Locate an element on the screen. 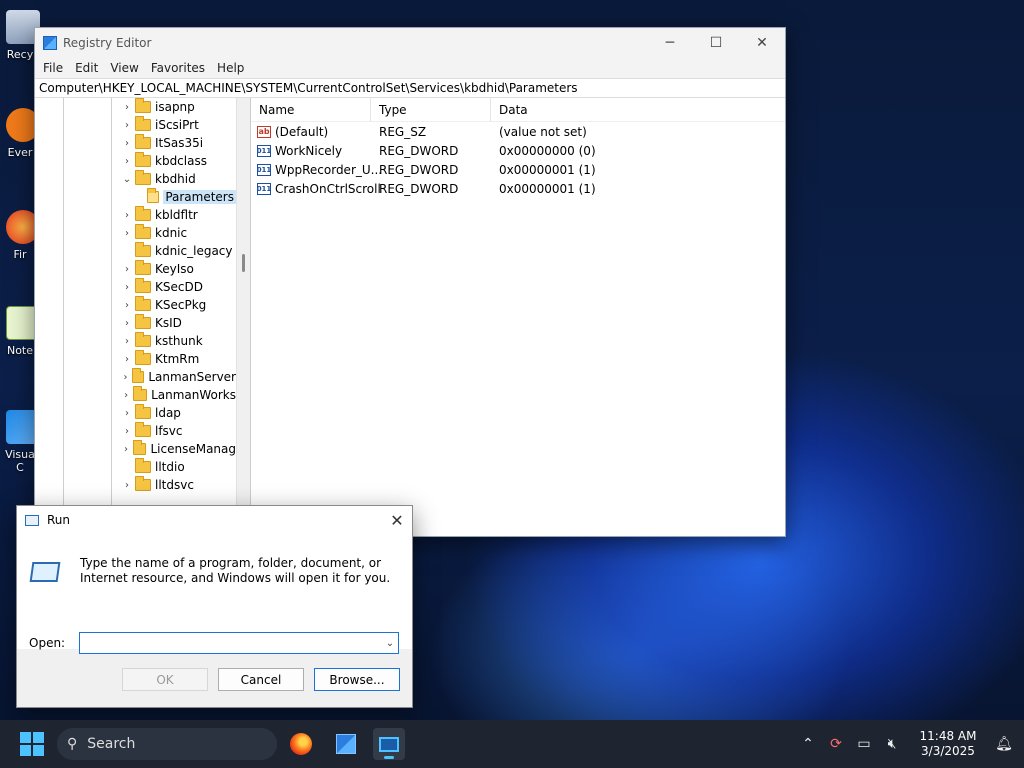 The image size is (1024, 768). minimize-button: ─ is located at coordinates (670, 43).